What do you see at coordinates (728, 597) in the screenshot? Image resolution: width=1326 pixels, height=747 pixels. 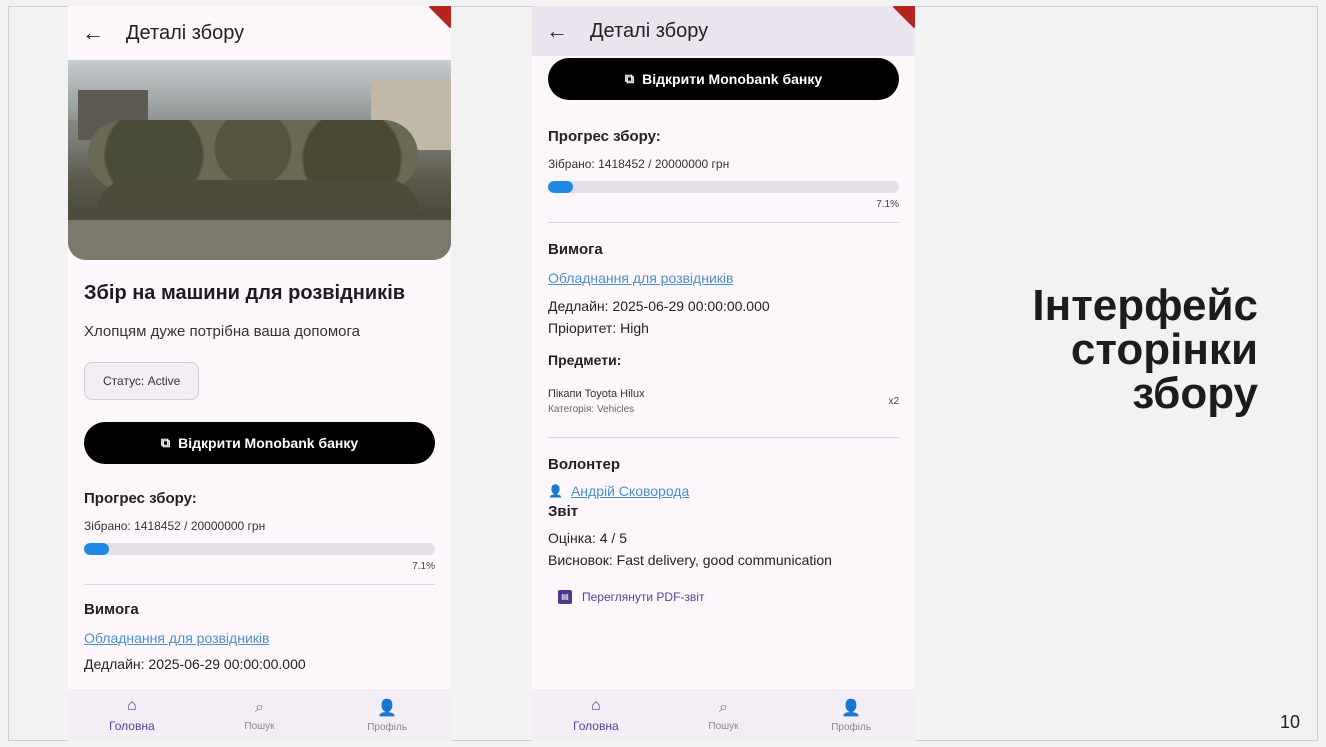 I see `view-pdf-button: ▤ Переглянути PDF-звіт` at bounding box center [728, 597].